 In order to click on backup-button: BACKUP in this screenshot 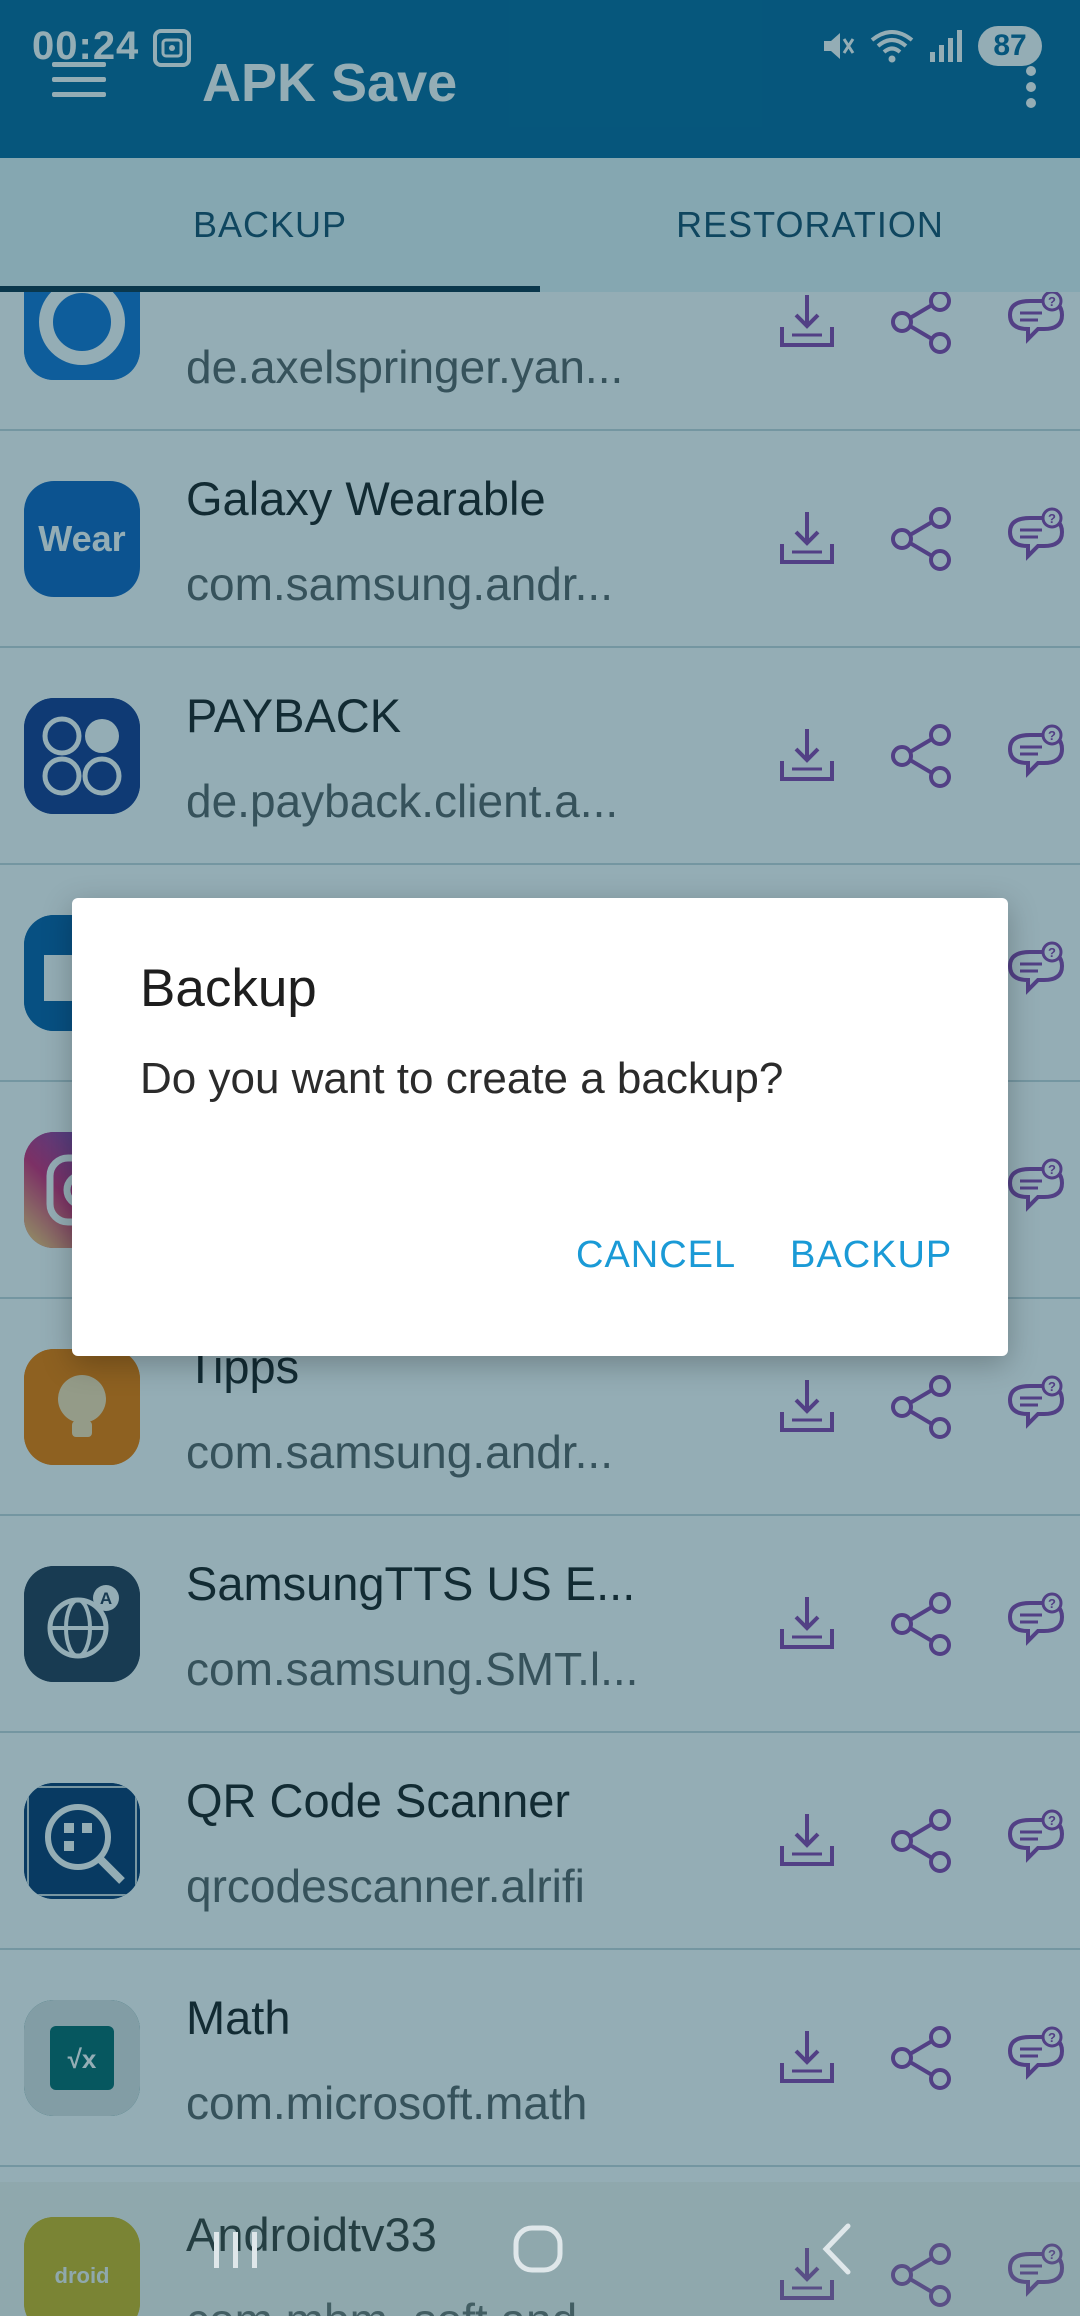, I will do `click(871, 1255)`.